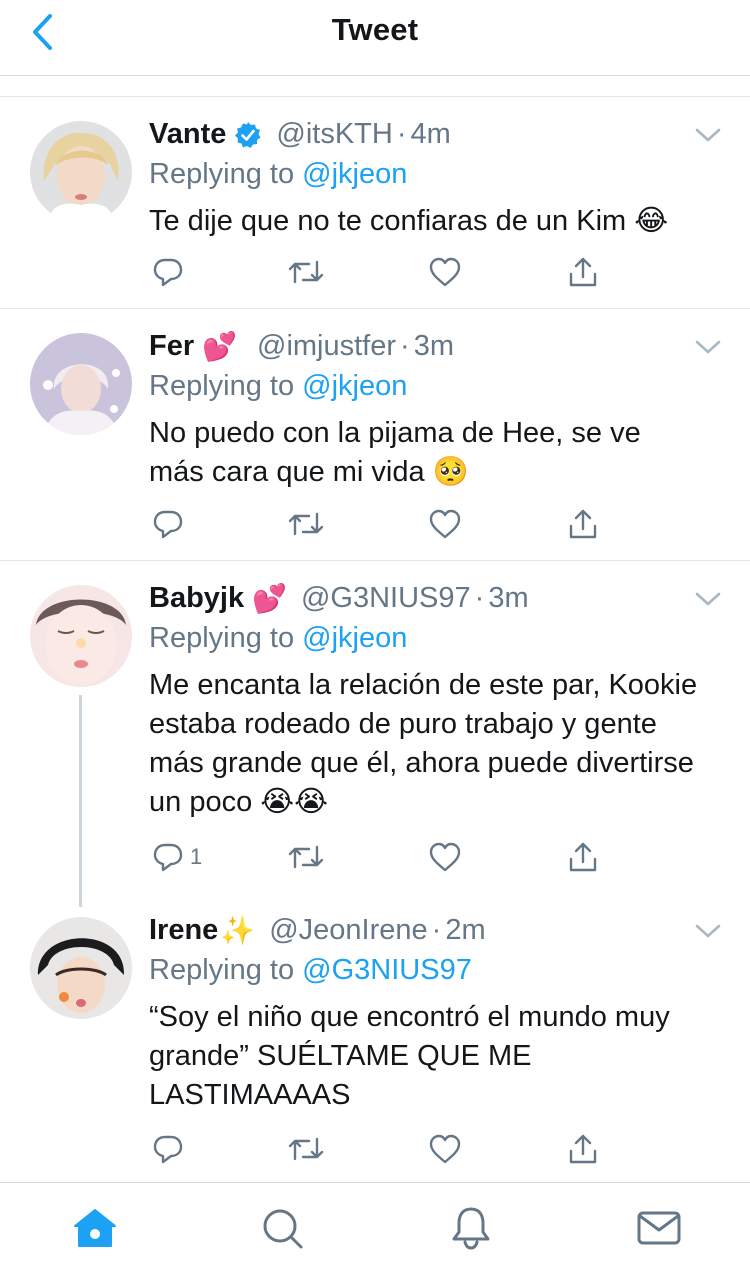  I want to click on handle: @G3NIUS97, so click(386, 598).